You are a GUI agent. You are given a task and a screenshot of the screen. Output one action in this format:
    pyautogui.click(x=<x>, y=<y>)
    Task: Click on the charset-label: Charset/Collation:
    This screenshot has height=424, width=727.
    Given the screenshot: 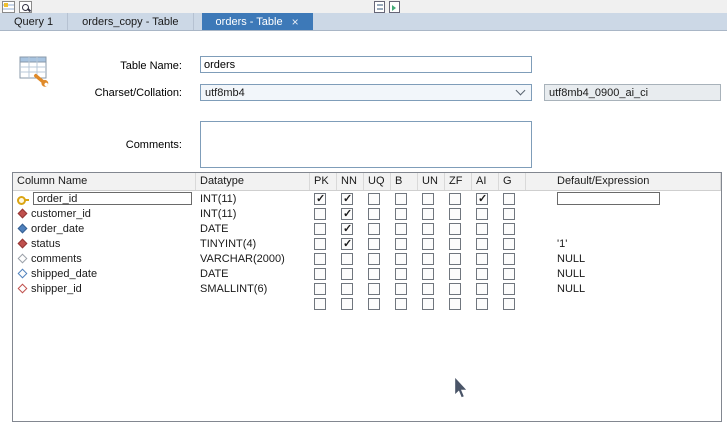 What is the action you would take?
    pyautogui.click(x=138, y=93)
    